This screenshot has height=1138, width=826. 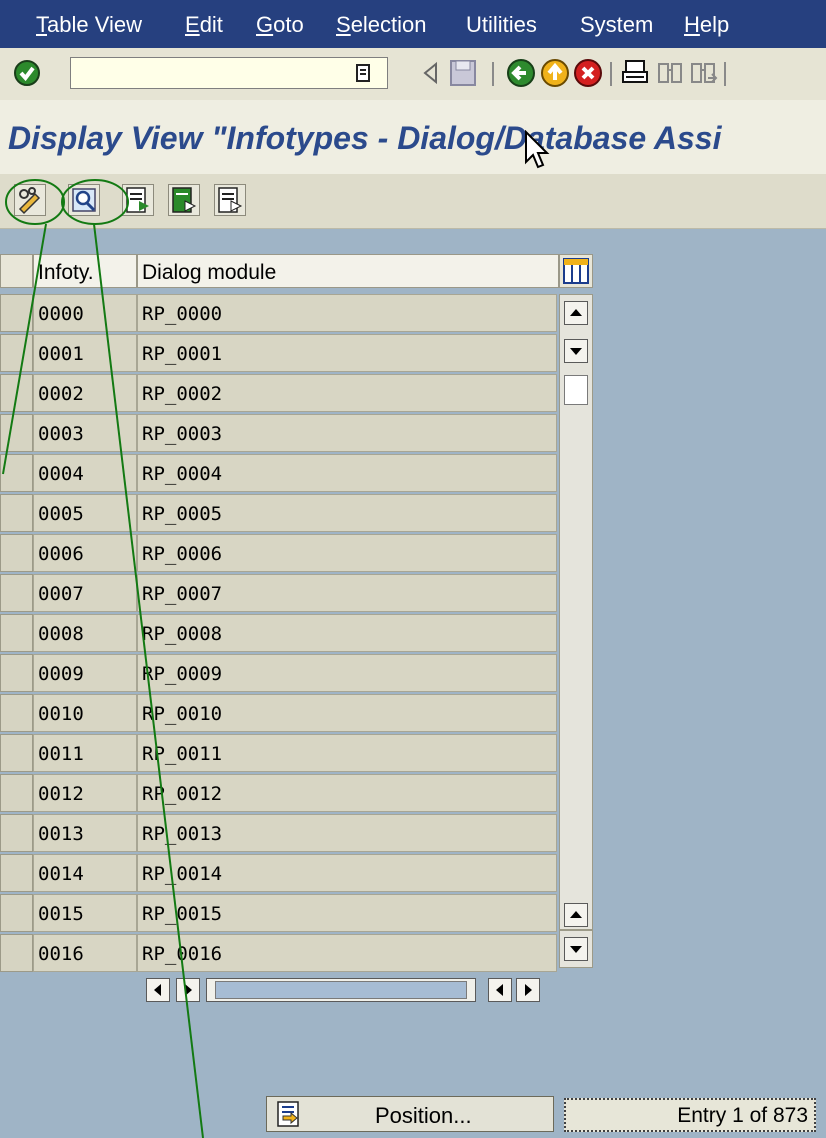 What do you see at coordinates (576, 390) in the screenshot?
I see `scroll-thumb` at bounding box center [576, 390].